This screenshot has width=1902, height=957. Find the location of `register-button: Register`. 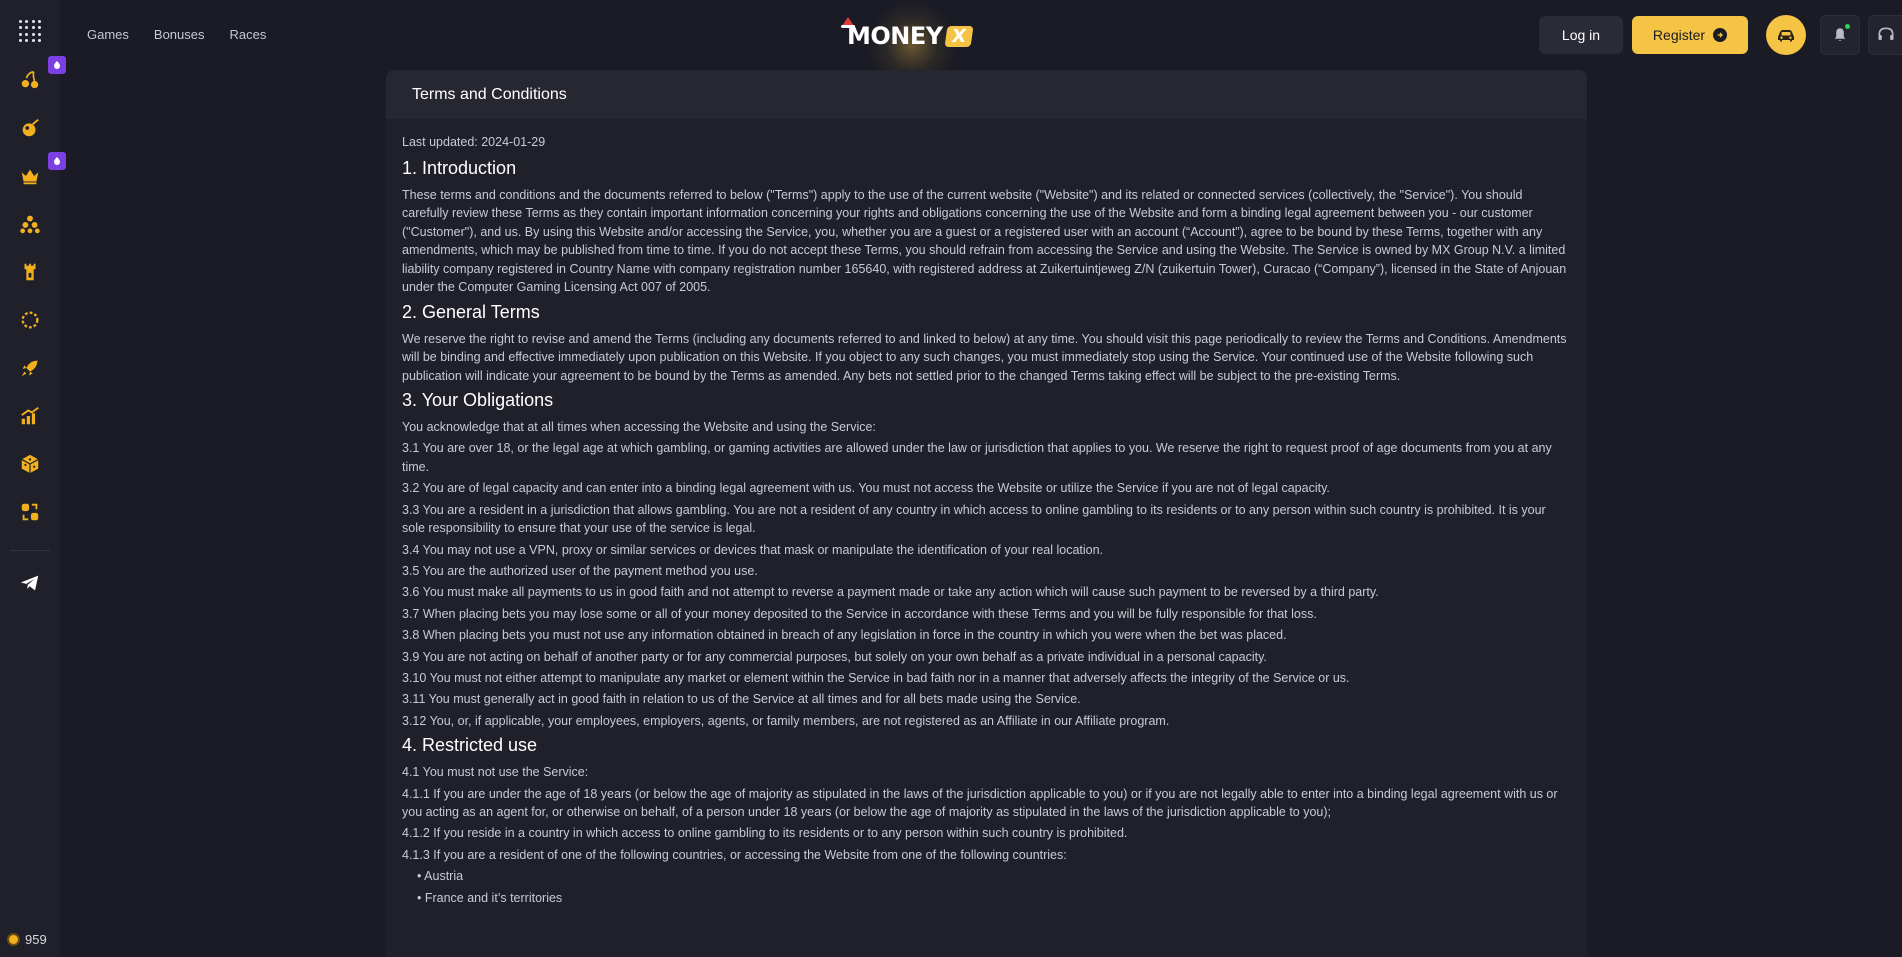

register-button: Register is located at coordinates (1690, 35).